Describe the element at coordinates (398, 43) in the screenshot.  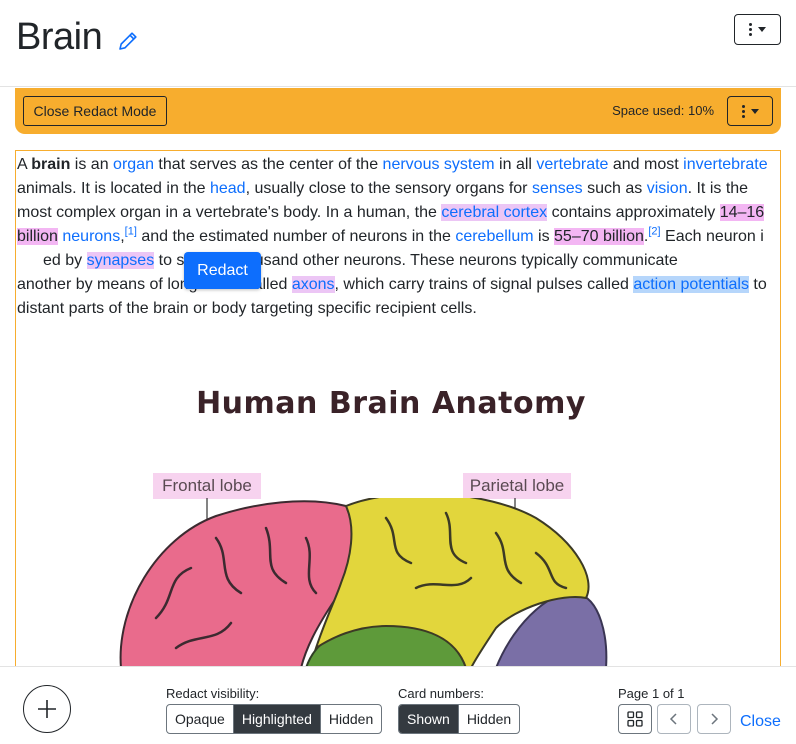
I see `page-header: Brain` at that location.